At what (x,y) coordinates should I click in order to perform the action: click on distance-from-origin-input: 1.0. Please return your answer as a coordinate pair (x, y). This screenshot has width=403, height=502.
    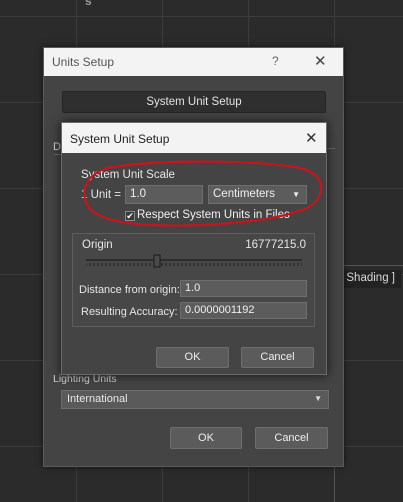
    Looking at the image, I should click on (243, 288).